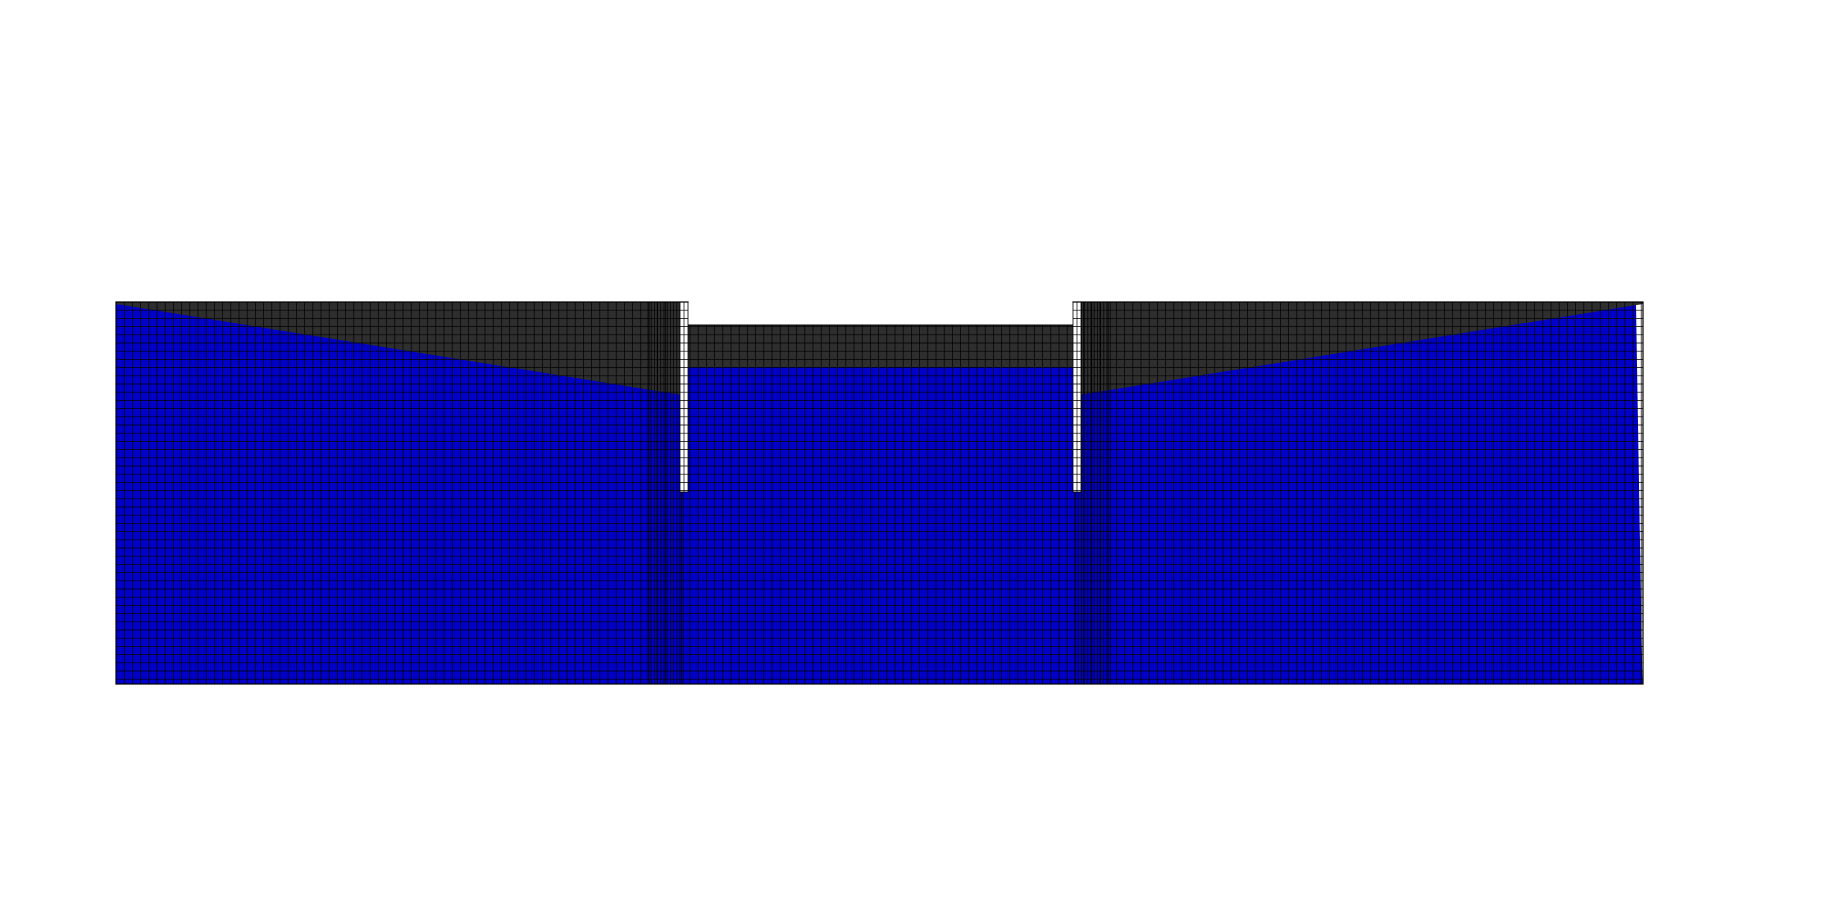 This screenshot has height=901, width=1830. What do you see at coordinates (1077, 397) in the screenshot?
I see `right-wall` at bounding box center [1077, 397].